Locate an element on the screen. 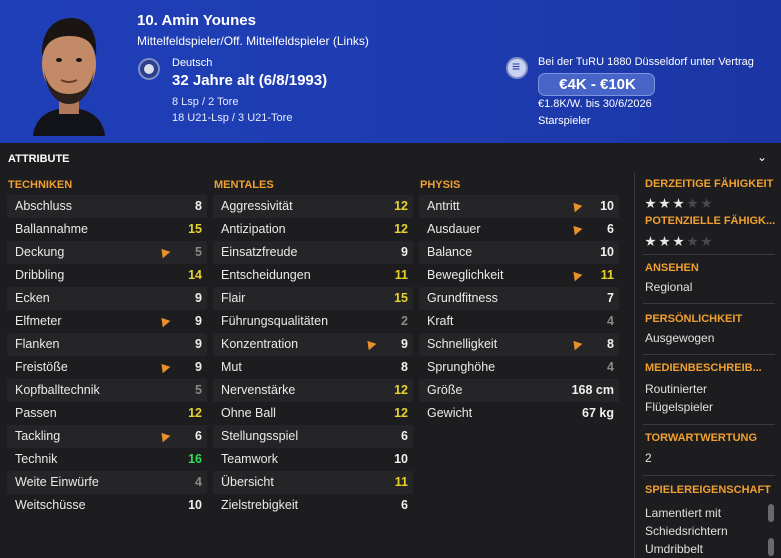 The image size is (781, 558). attribute-row: Weite Einwürfe 4 is located at coordinates (107, 482).